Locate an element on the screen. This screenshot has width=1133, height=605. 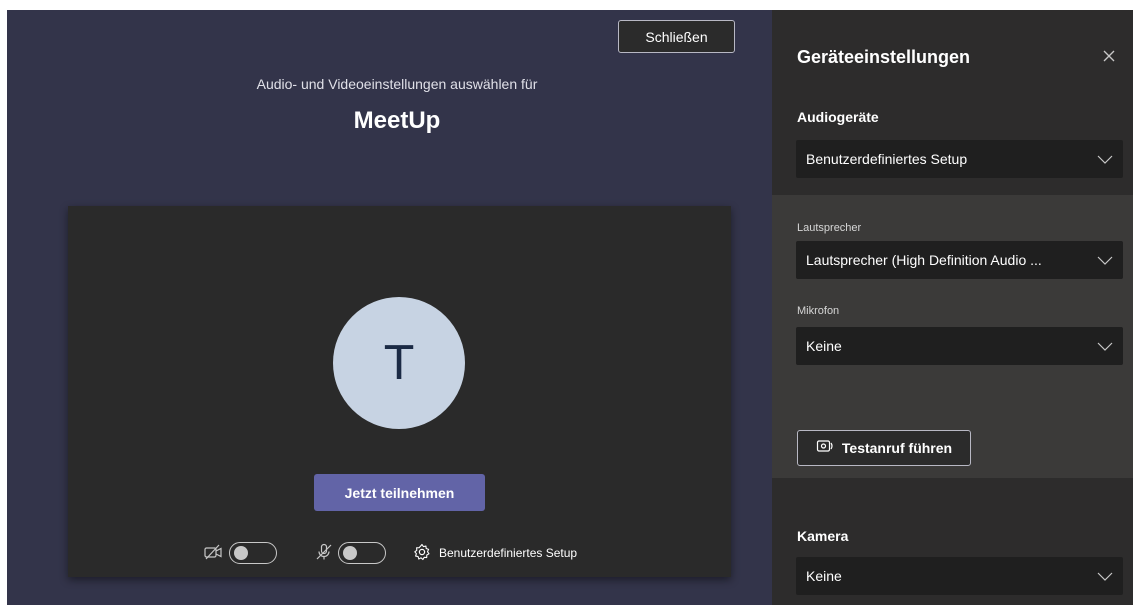
speaker-label: Lautsprecher is located at coordinates (829, 228).